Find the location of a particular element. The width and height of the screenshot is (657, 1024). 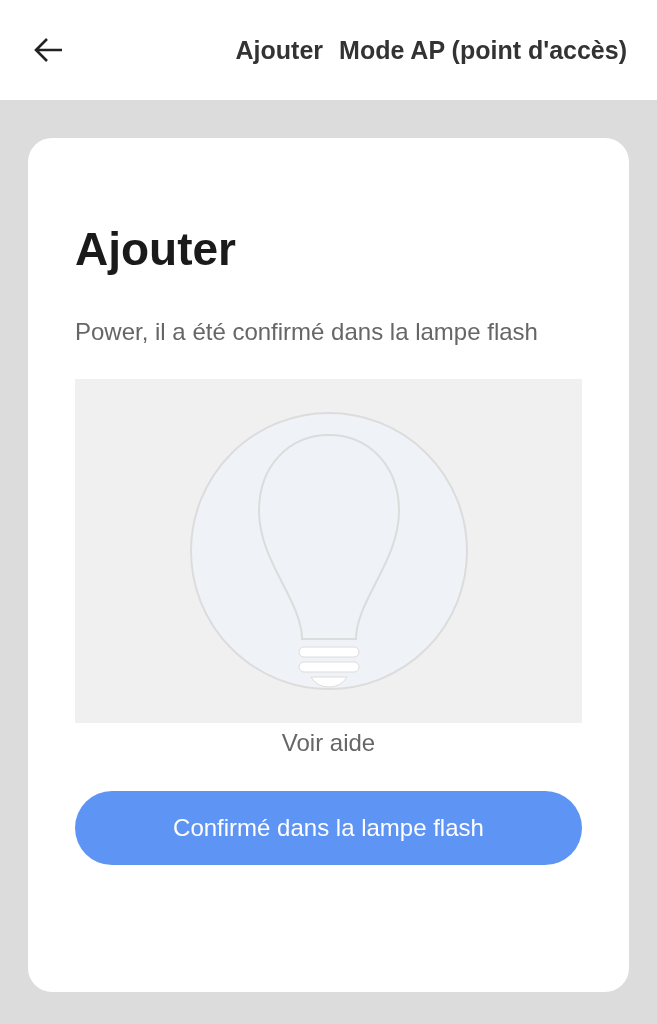

back-button is located at coordinates (49, 50).